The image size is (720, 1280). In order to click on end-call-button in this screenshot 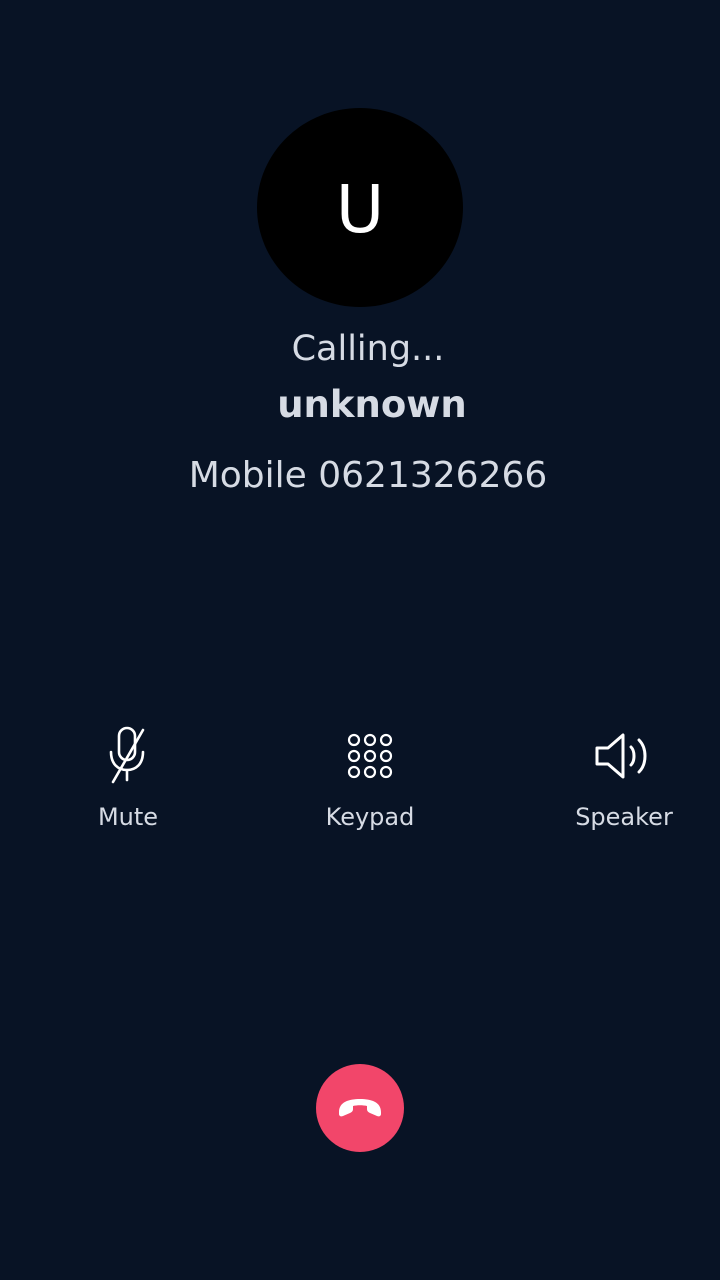, I will do `click(360, 1108)`.